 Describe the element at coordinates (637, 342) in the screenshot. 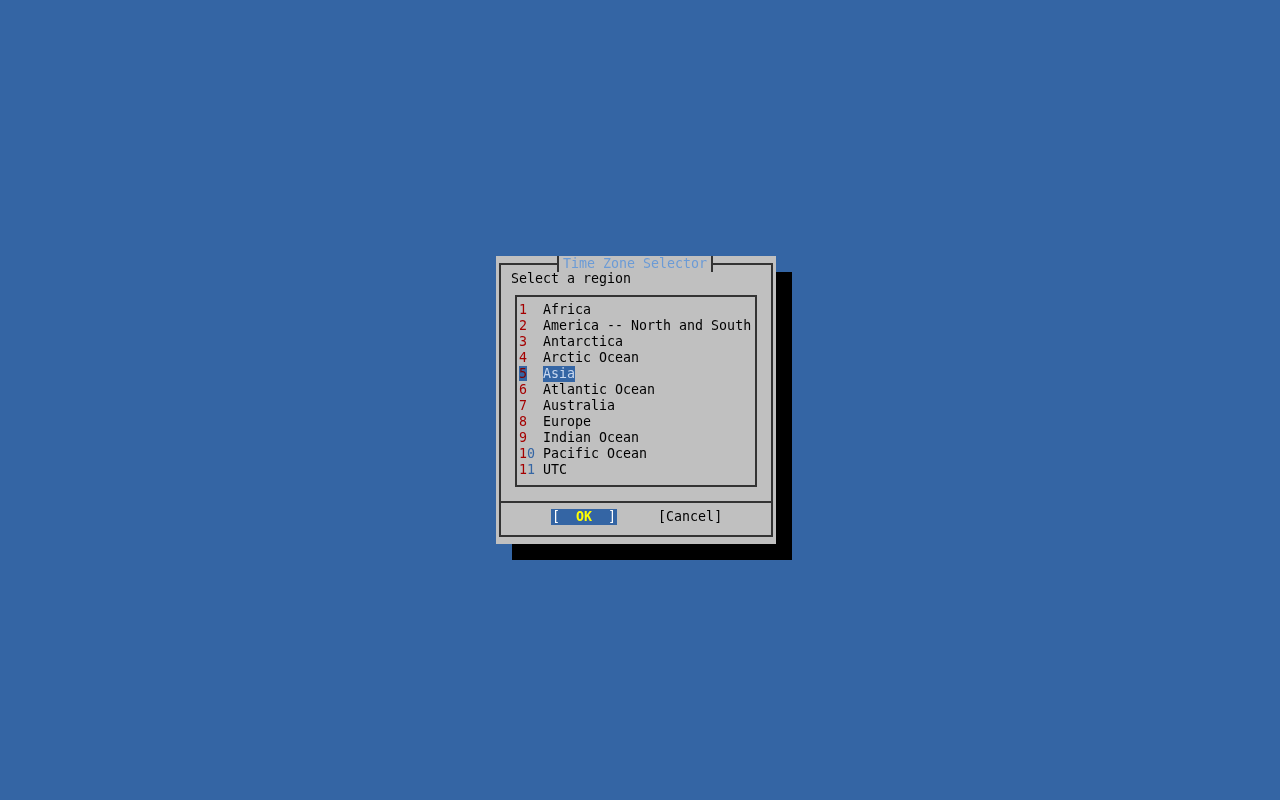

I see `region-item: 3 Antarctica` at that location.